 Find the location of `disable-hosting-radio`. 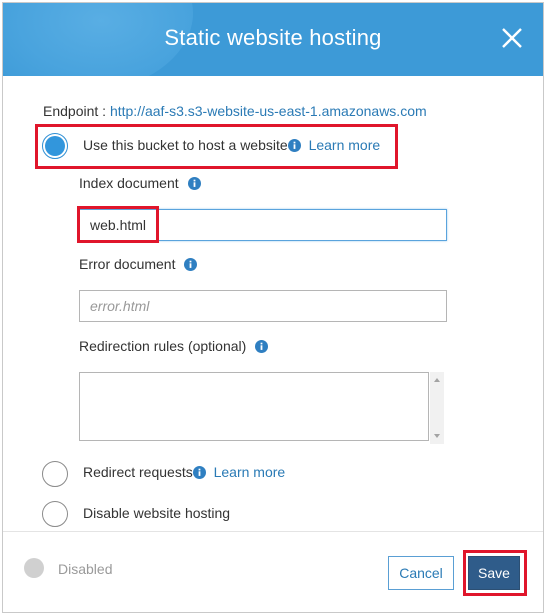

disable-hosting-radio is located at coordinates (55, 514).